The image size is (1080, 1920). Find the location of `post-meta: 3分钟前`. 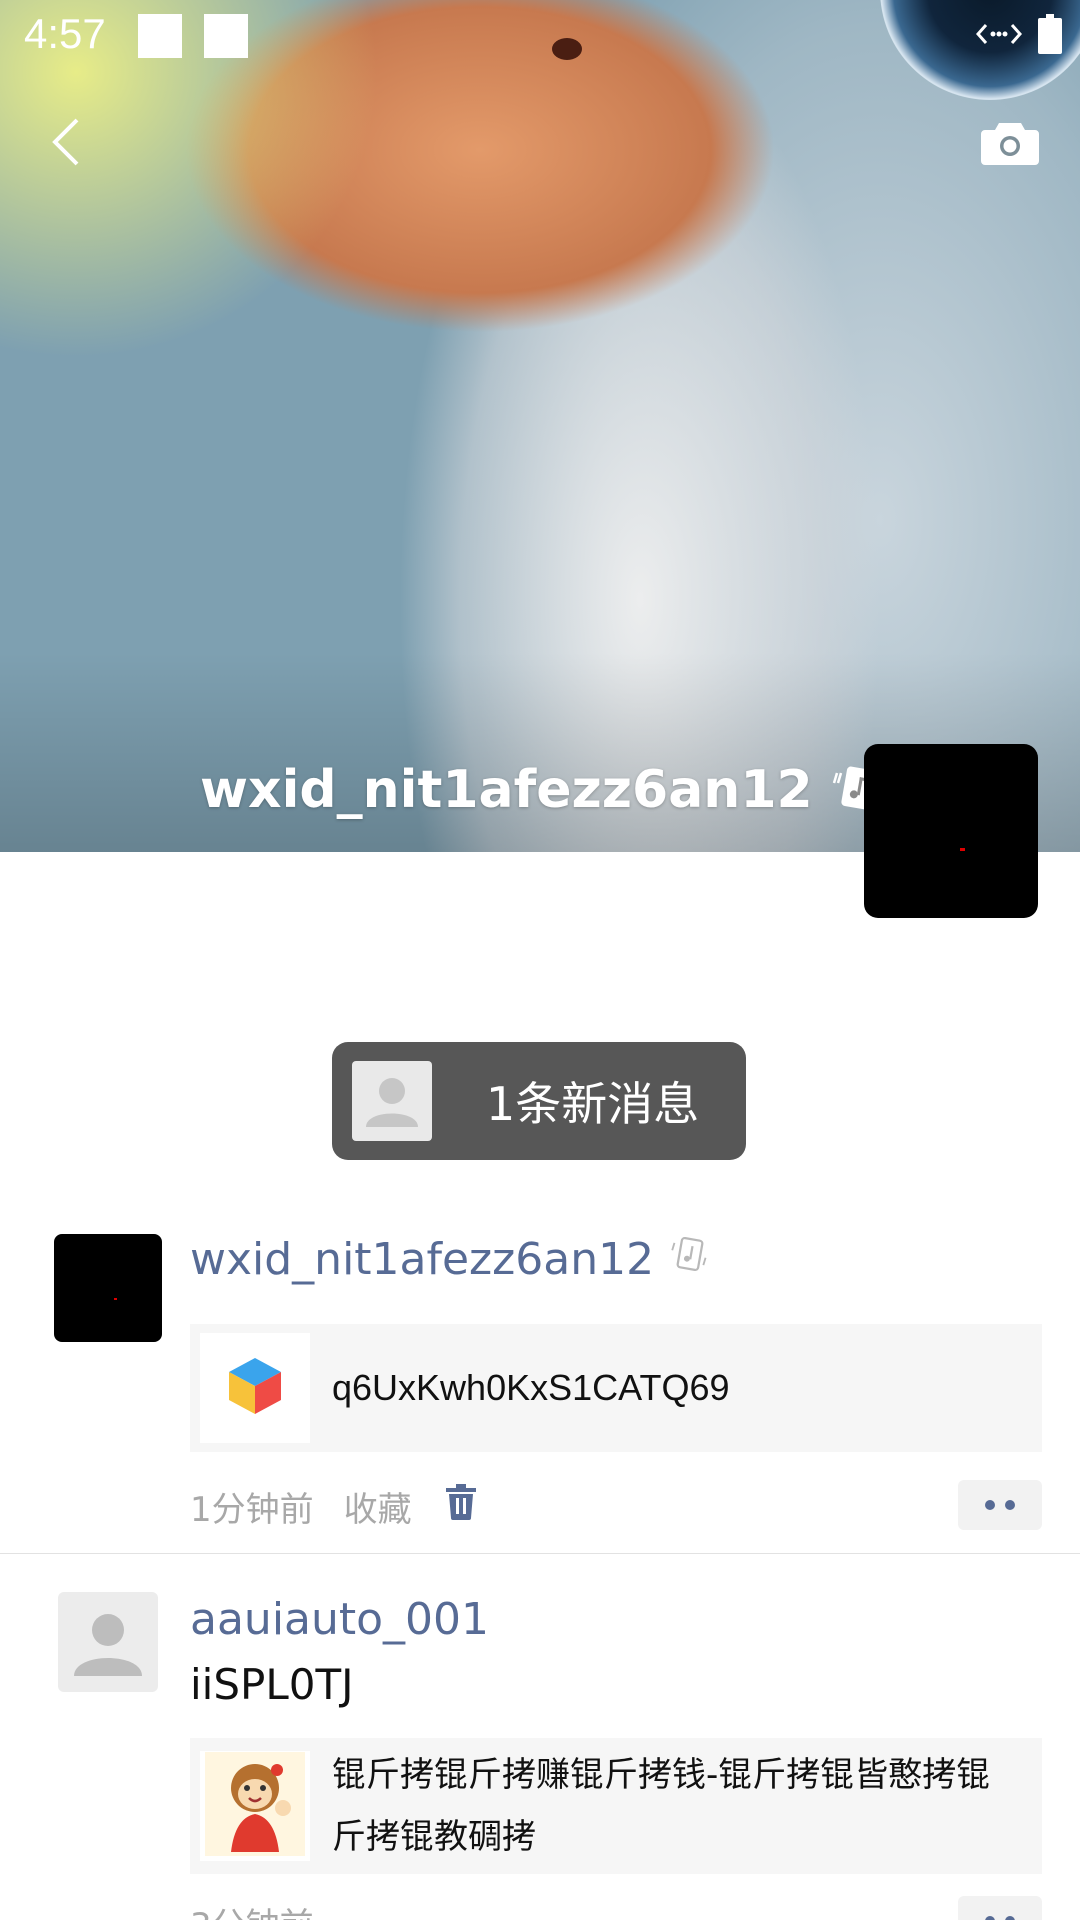

post-meta: 3分钟前 is located at coordinates (252, 1909).